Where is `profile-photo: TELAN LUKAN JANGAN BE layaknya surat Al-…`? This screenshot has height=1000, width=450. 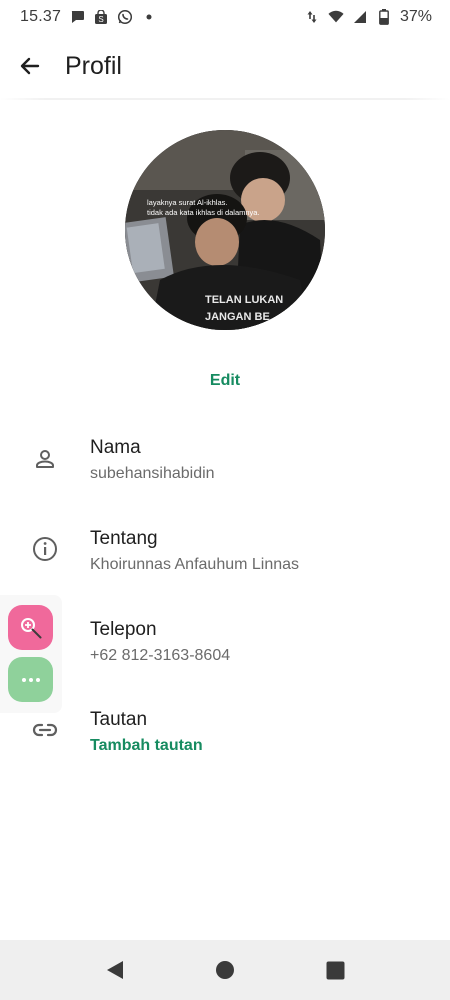
profile-photo: TELAN LUKAN JANGAN BE layaknya surat Al-… is located at coordinates (225, 230).